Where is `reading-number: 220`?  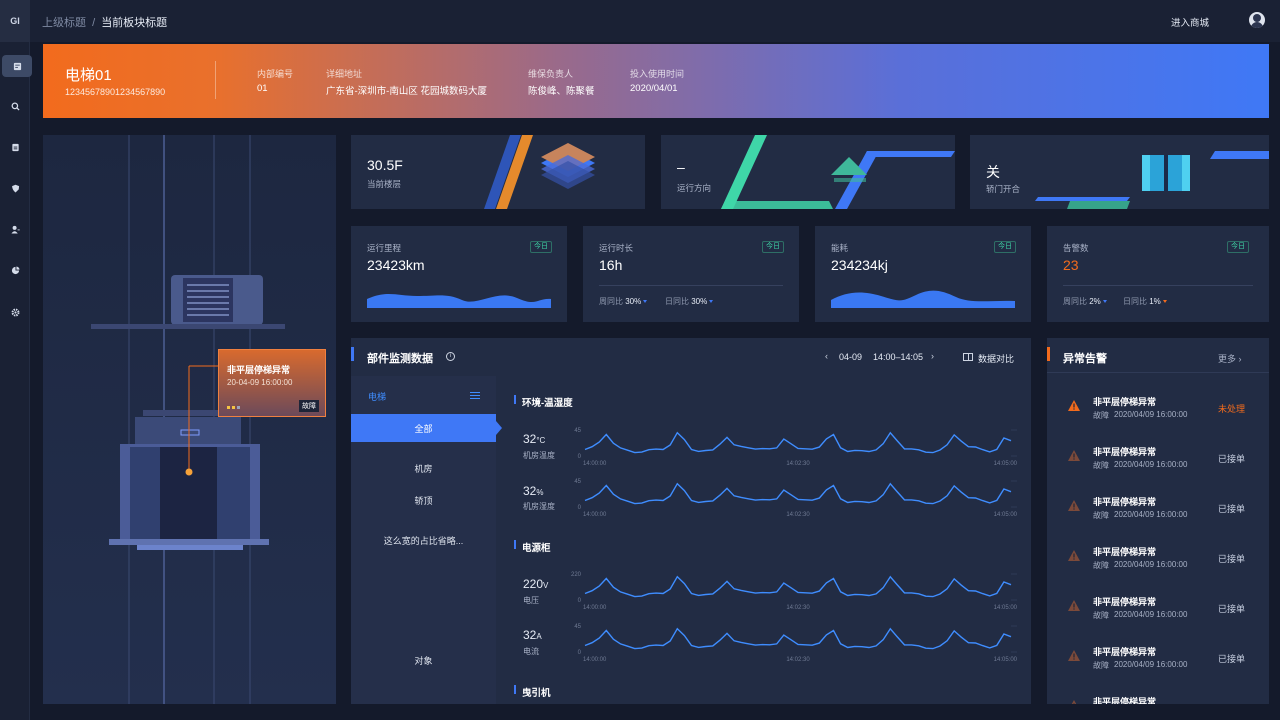 reading-number: 220 is located at coordinates (533, 584).